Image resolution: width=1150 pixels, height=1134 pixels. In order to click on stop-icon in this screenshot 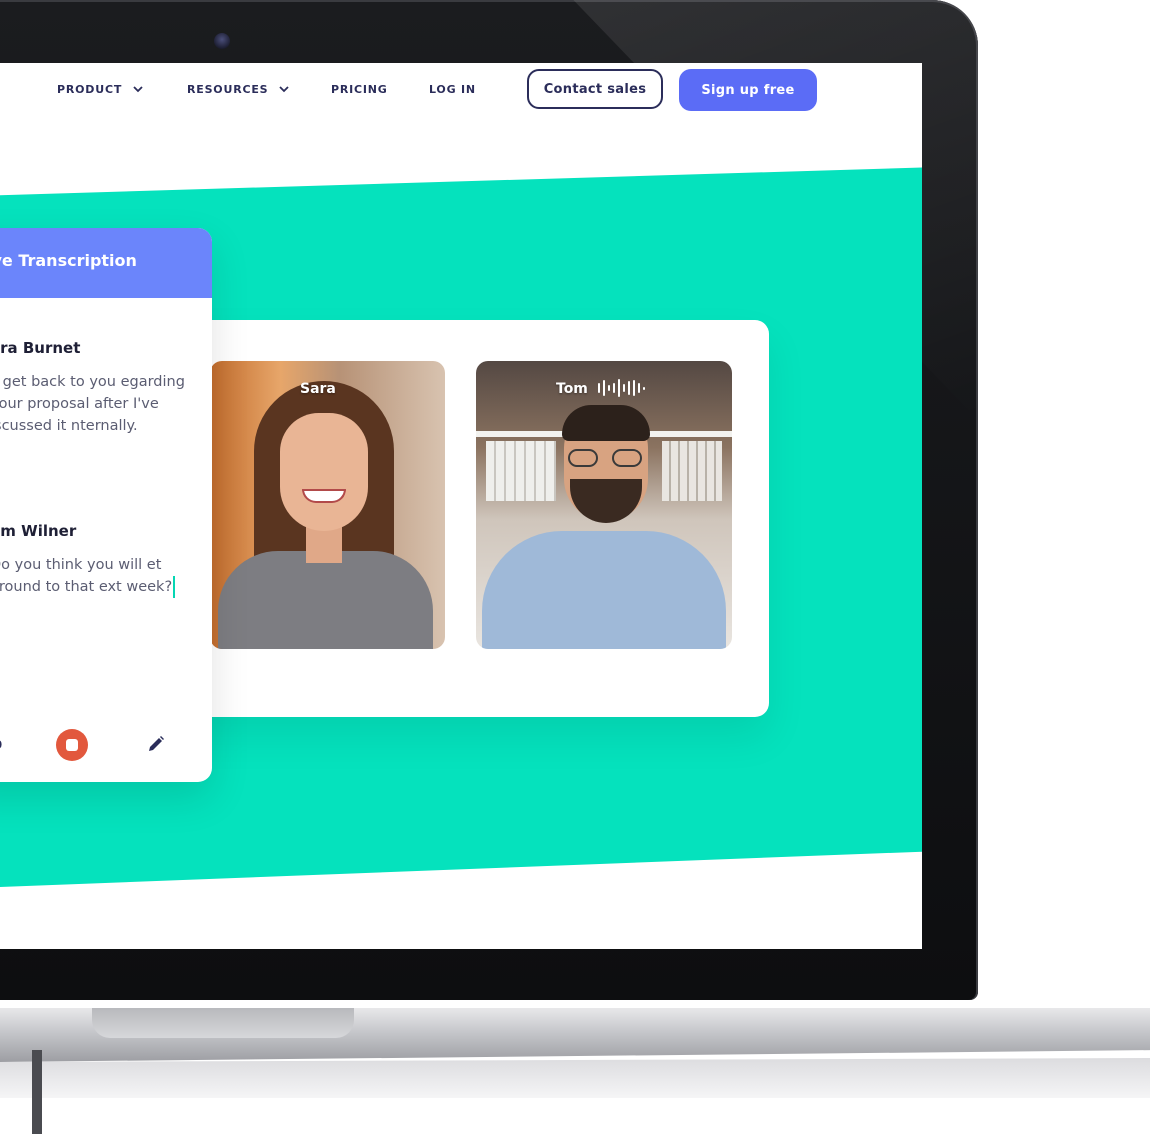, I will do `click(72, 745)`.